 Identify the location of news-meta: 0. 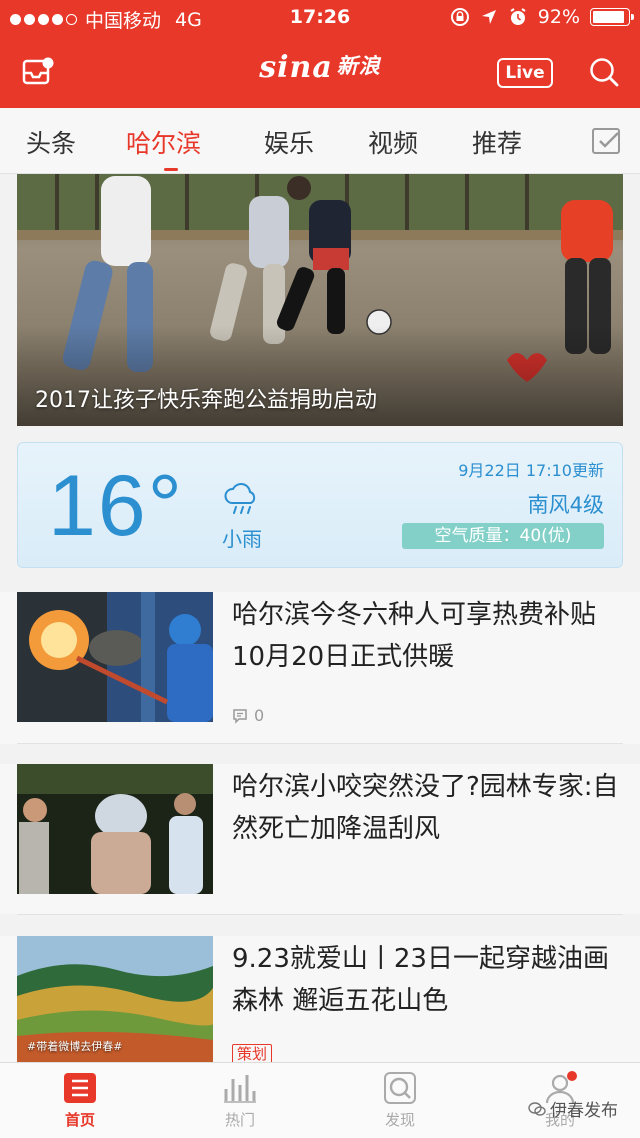
(248, 715).